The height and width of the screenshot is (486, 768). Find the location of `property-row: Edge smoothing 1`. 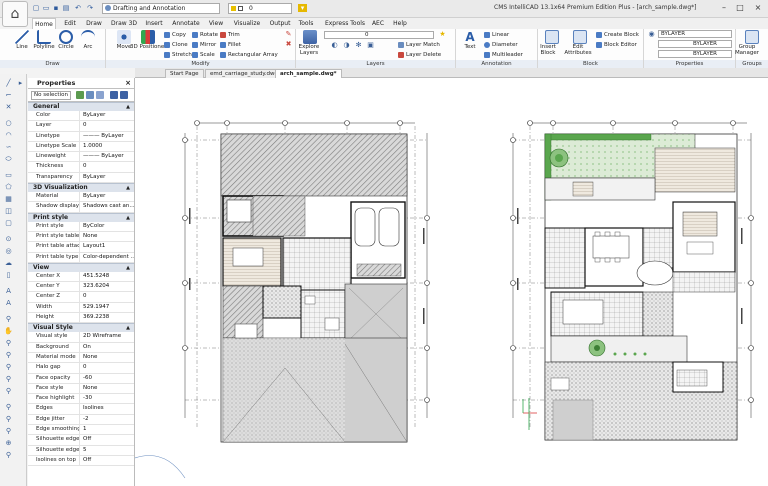

property-row: Edge smoothing 1 is located at coordinates (81, 430).